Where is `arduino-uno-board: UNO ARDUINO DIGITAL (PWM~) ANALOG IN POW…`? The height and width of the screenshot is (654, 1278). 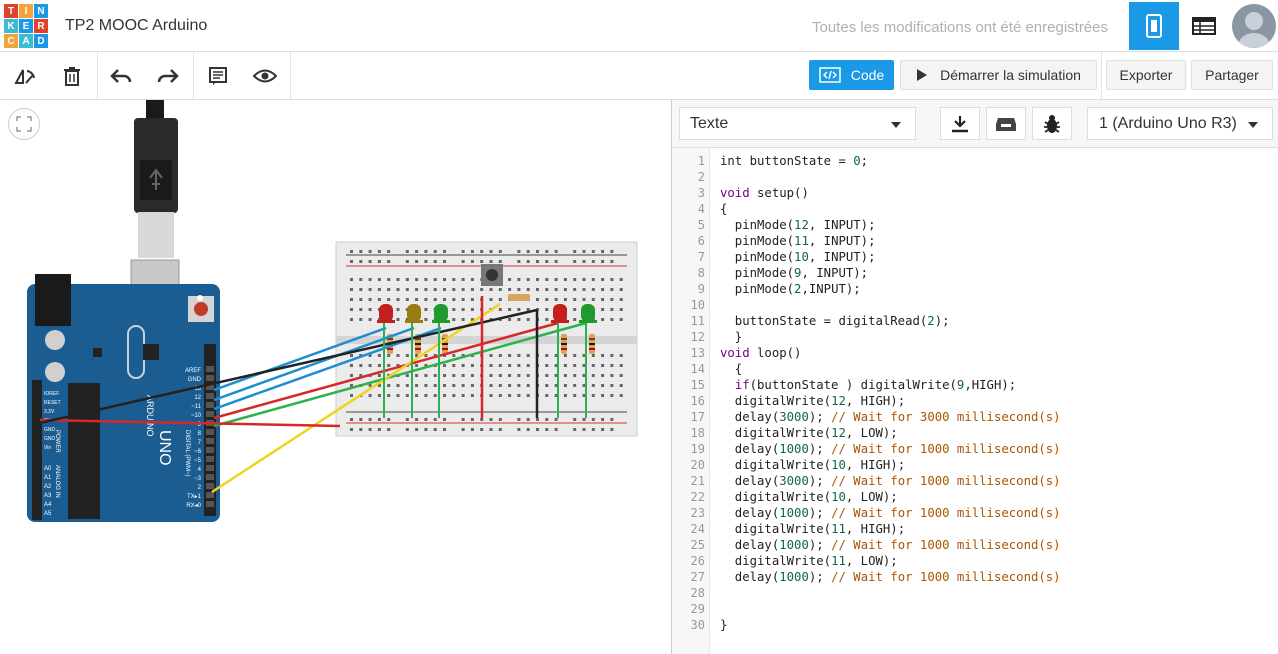
arduino-uno-board: UNO ARDUINO DIGITAL (PWM~) ANALOG IN POW… is located at coordinates (123, 398).